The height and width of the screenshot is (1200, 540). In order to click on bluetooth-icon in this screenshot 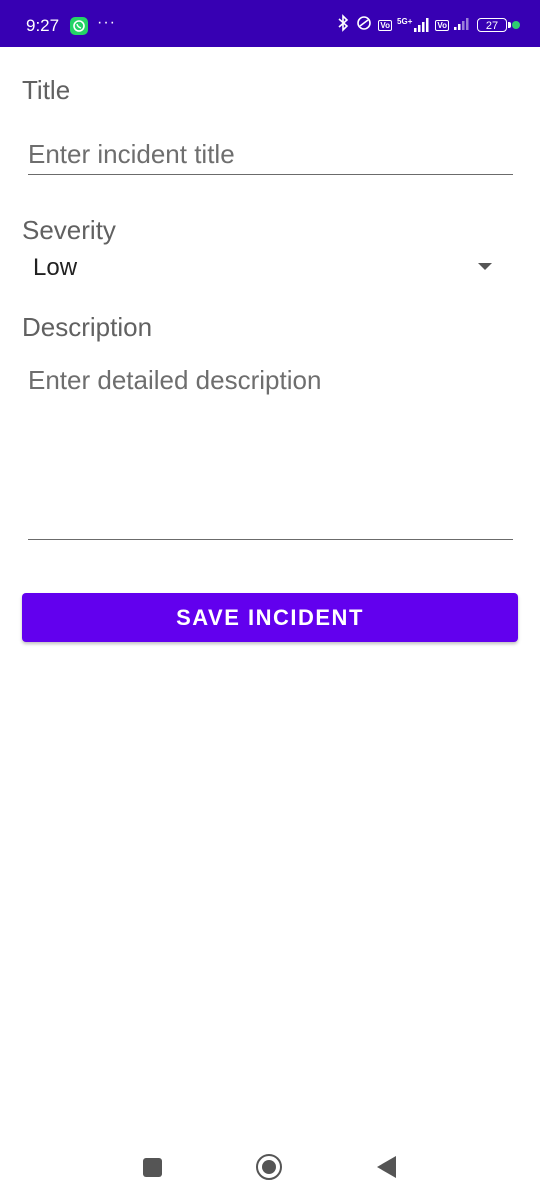, I will do `click(343, 25)`.